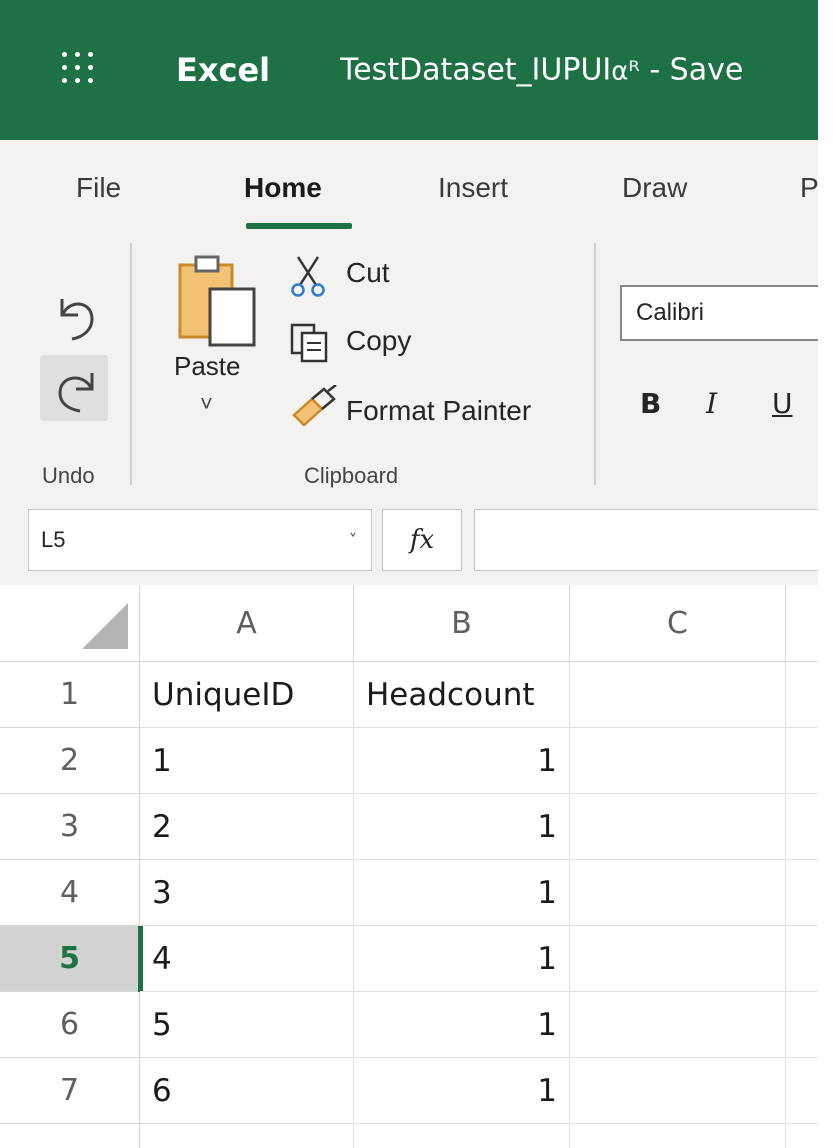  Describe the element at coordinates (691, 70) in the screenshot. I see `save-status: - Save` at that location.